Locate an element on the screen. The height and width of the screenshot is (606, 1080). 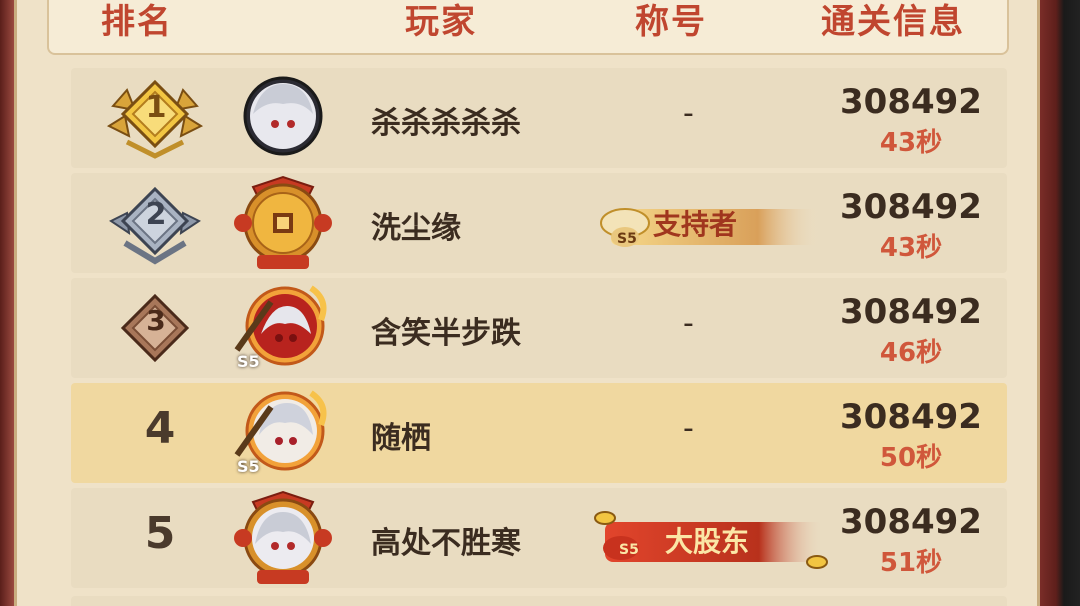
wealth-god-frame-avatar-icon is located at coordinates (283, 538).